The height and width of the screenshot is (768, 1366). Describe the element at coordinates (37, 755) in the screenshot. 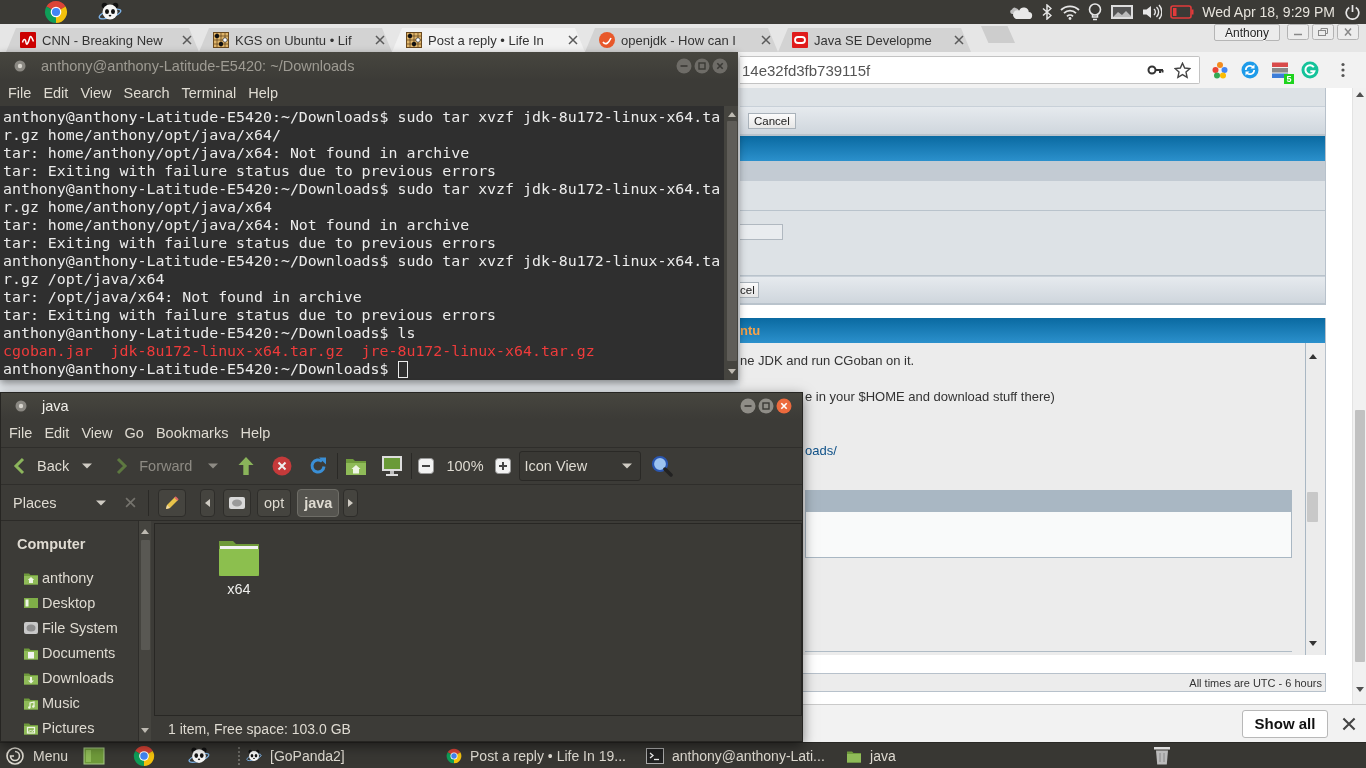

I see `menu-button: Menu` at that location.